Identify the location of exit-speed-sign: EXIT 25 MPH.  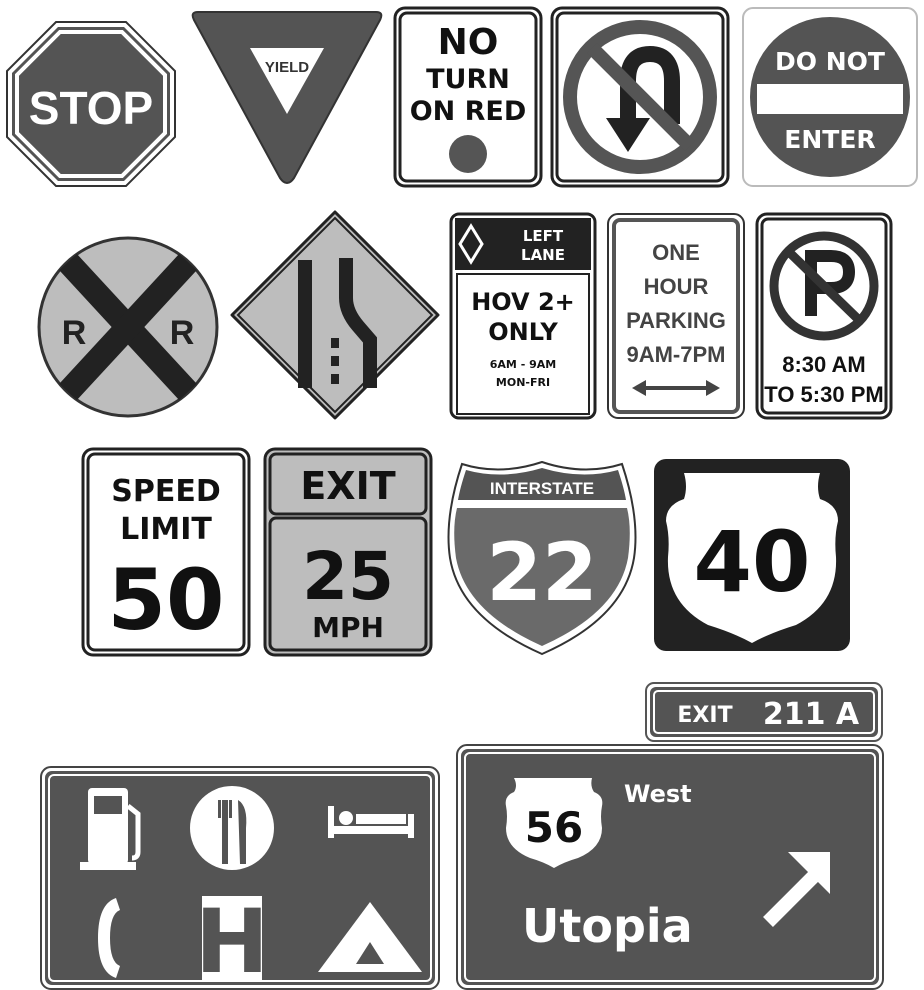
(348, 552).